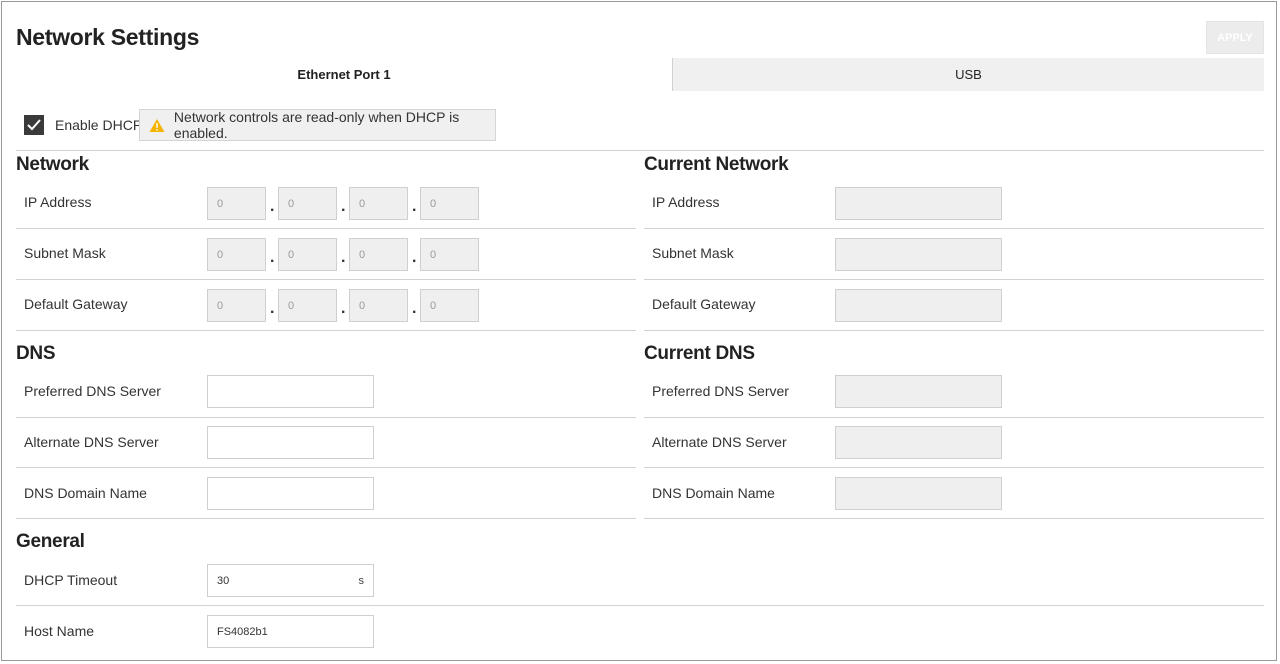  I want to click on subnet-octet-3: 0, so click(378, 254).